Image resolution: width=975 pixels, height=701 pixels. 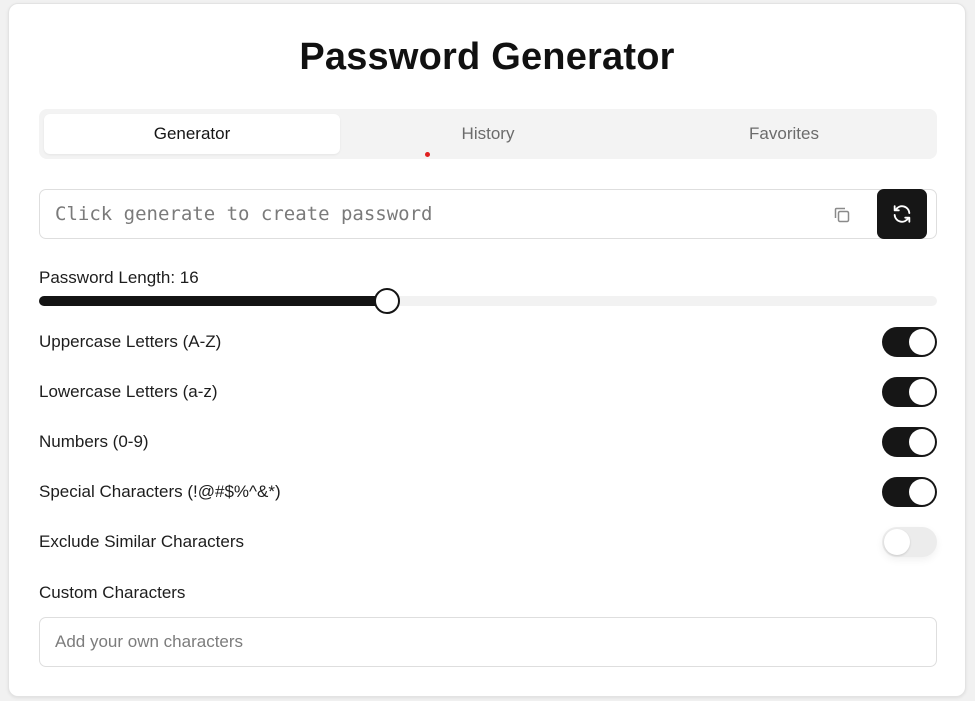 I want to click on option-exclude-similar-label: Exclude Similar Characters, so click(x=142, y=541).